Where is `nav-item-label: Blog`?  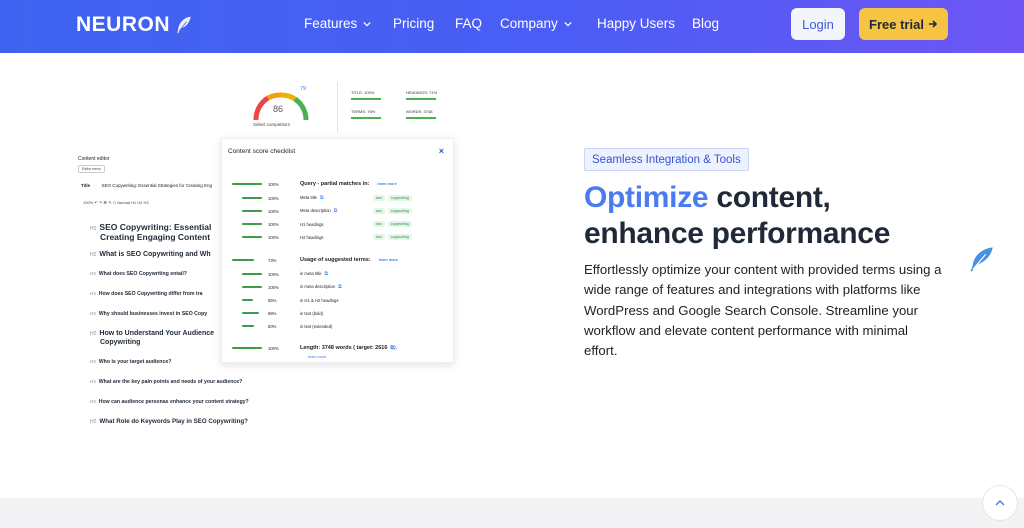 nav-item-label: Blog is located at coordinates (706, 23).